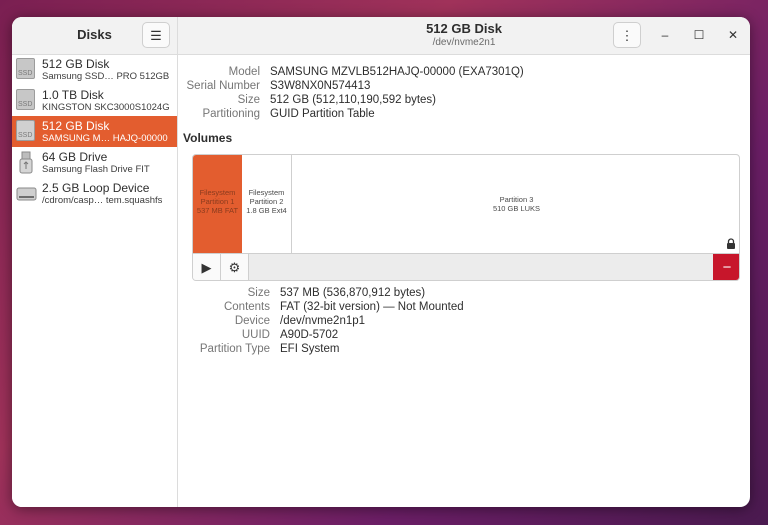  What do you see at coordinates (322, 114) in the screenshot?
I see `partitioning-value: GUID Partition Table` at bounding box center [322, 114].